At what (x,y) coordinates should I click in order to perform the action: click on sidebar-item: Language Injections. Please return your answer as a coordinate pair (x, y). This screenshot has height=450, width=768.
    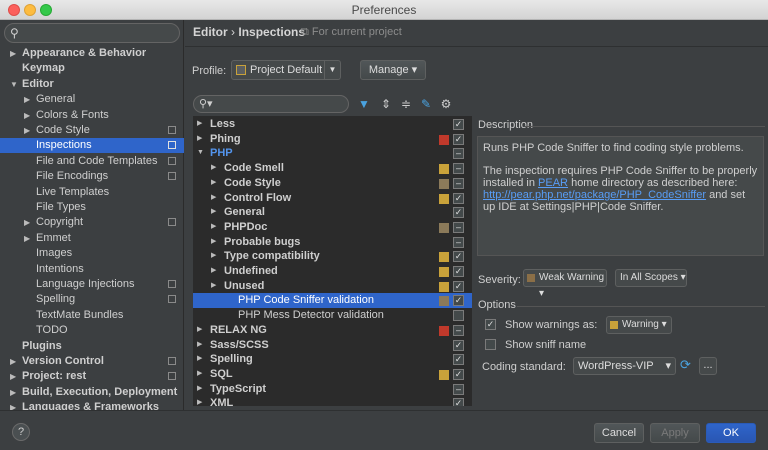
    Looking at the image, I should click on (92, 284).